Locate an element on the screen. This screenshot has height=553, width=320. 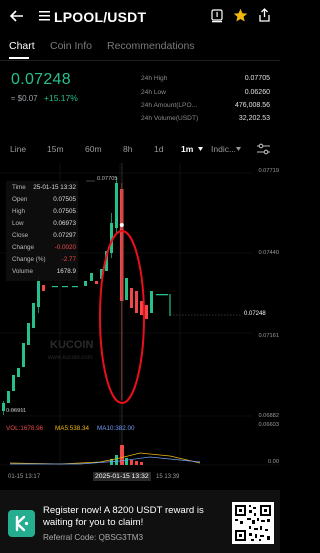
y-tick: 0.07719 is located at coordinates (268, 171).